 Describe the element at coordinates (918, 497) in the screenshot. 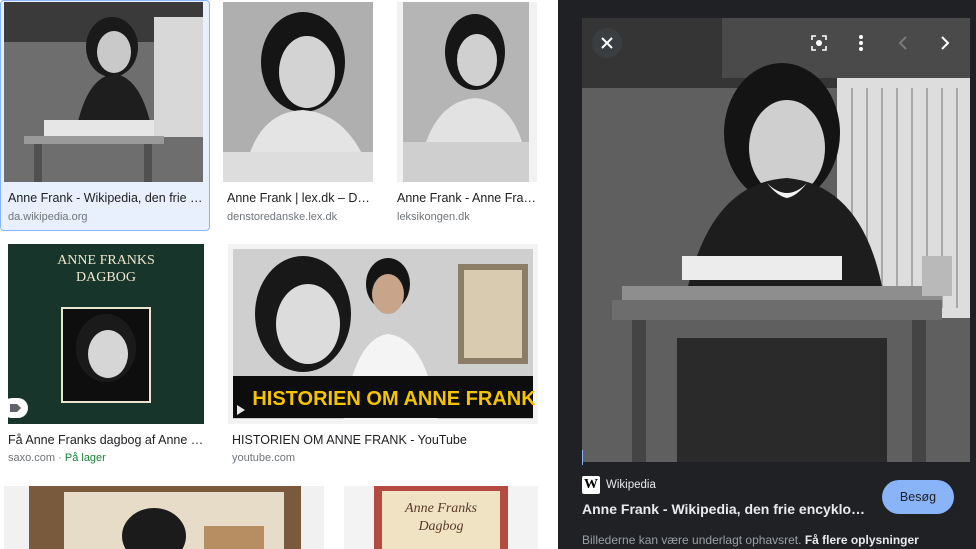

I see `visit-button: Besøg` at that location.